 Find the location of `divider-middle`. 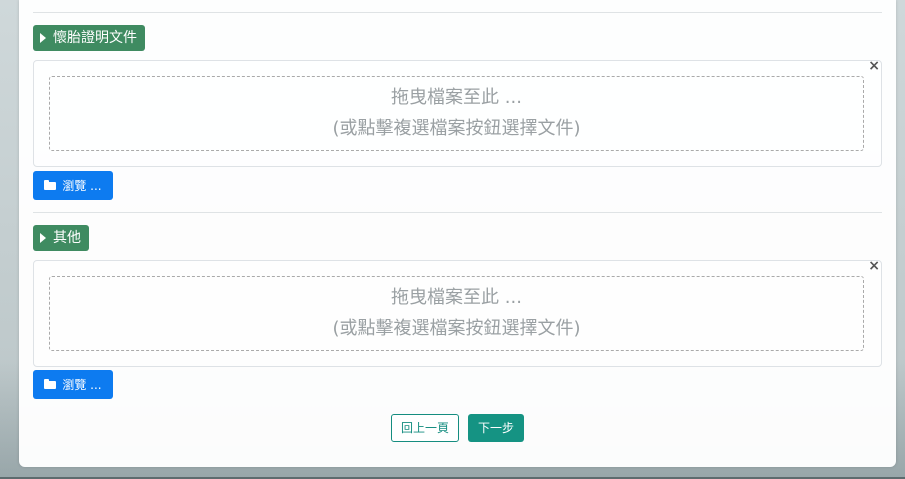

divider-middle is located at coordinates (457, 212).